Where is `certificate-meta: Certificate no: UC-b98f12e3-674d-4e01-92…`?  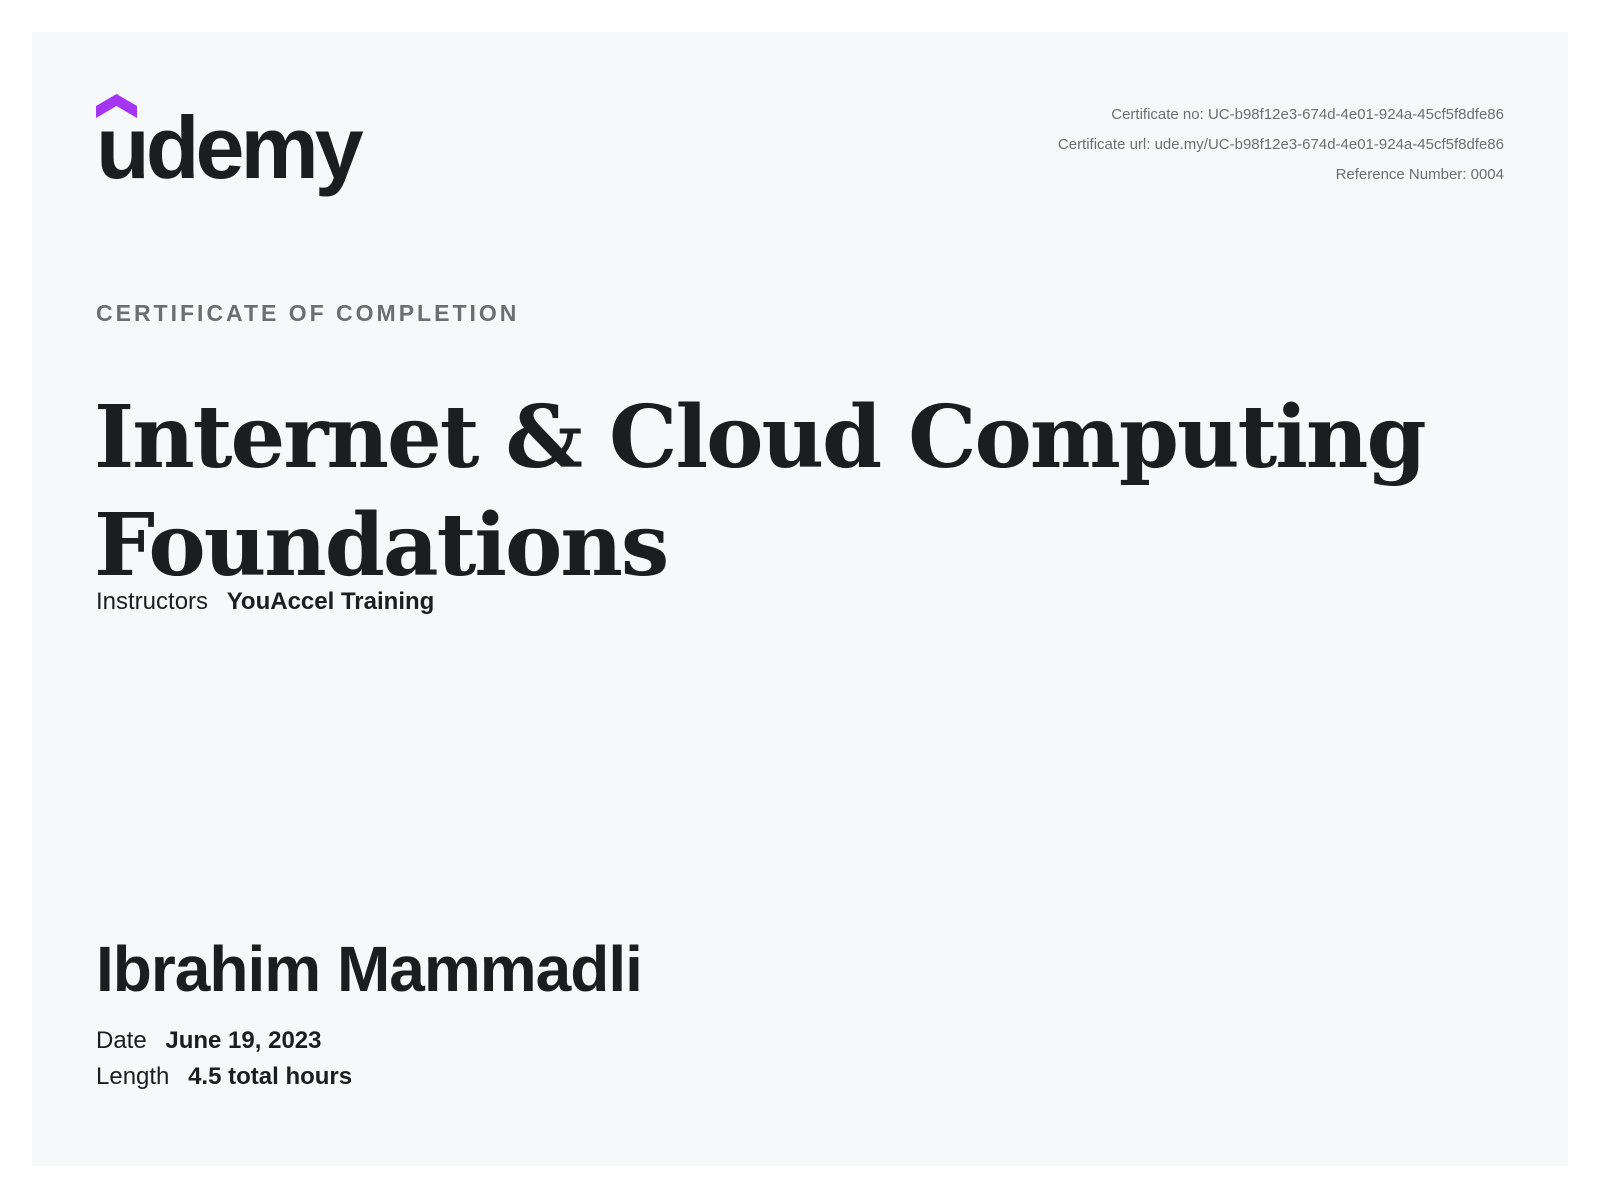 certificate-meta: Certificate no: UC-b98f12e3-674d-4e01-92… is located at coordinates (1281, 145).